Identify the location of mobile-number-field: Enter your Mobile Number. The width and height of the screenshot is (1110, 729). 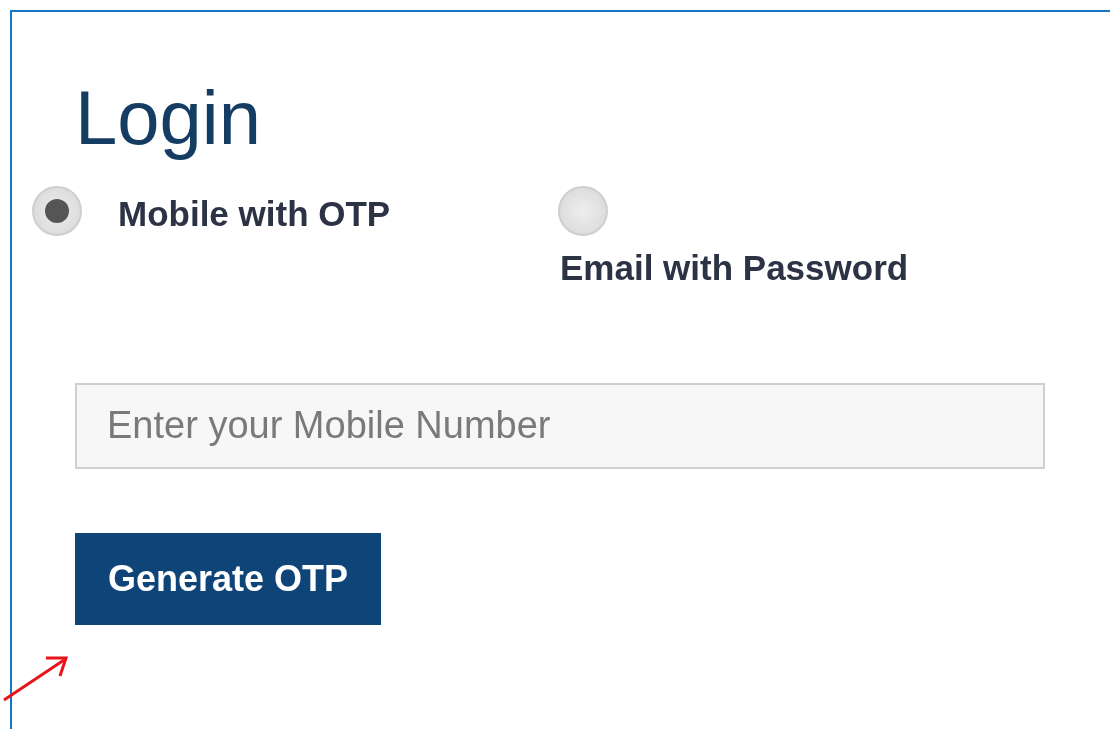
(560, 425).